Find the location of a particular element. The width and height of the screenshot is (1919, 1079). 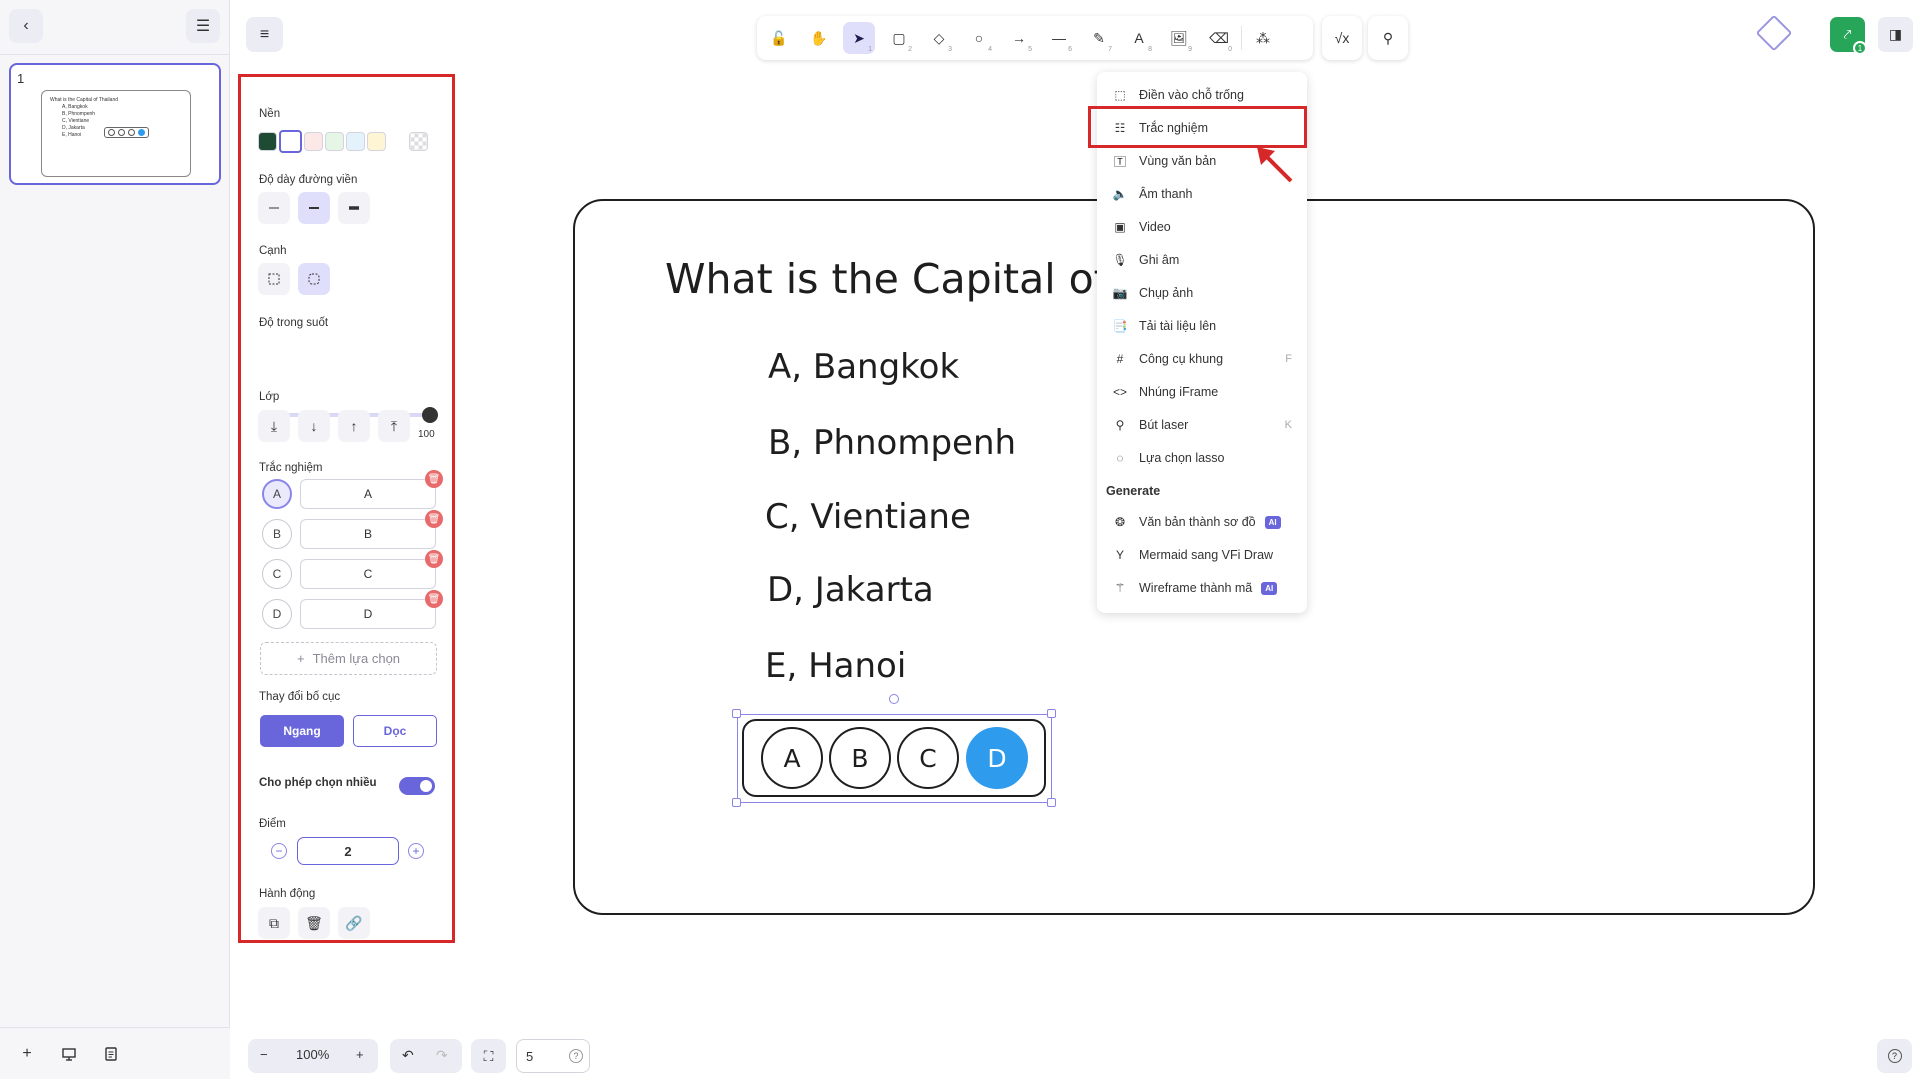

answer-text: A, Bangkok is located at coordinates (863, 367).